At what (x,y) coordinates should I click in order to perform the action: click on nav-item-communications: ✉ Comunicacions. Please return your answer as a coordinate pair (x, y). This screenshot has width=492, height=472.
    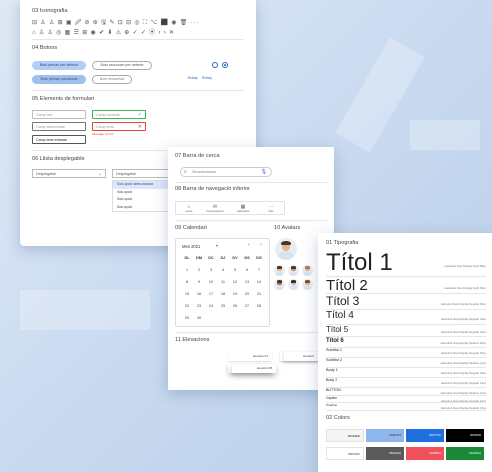
    Looking at the image, I should click on (215, 208).